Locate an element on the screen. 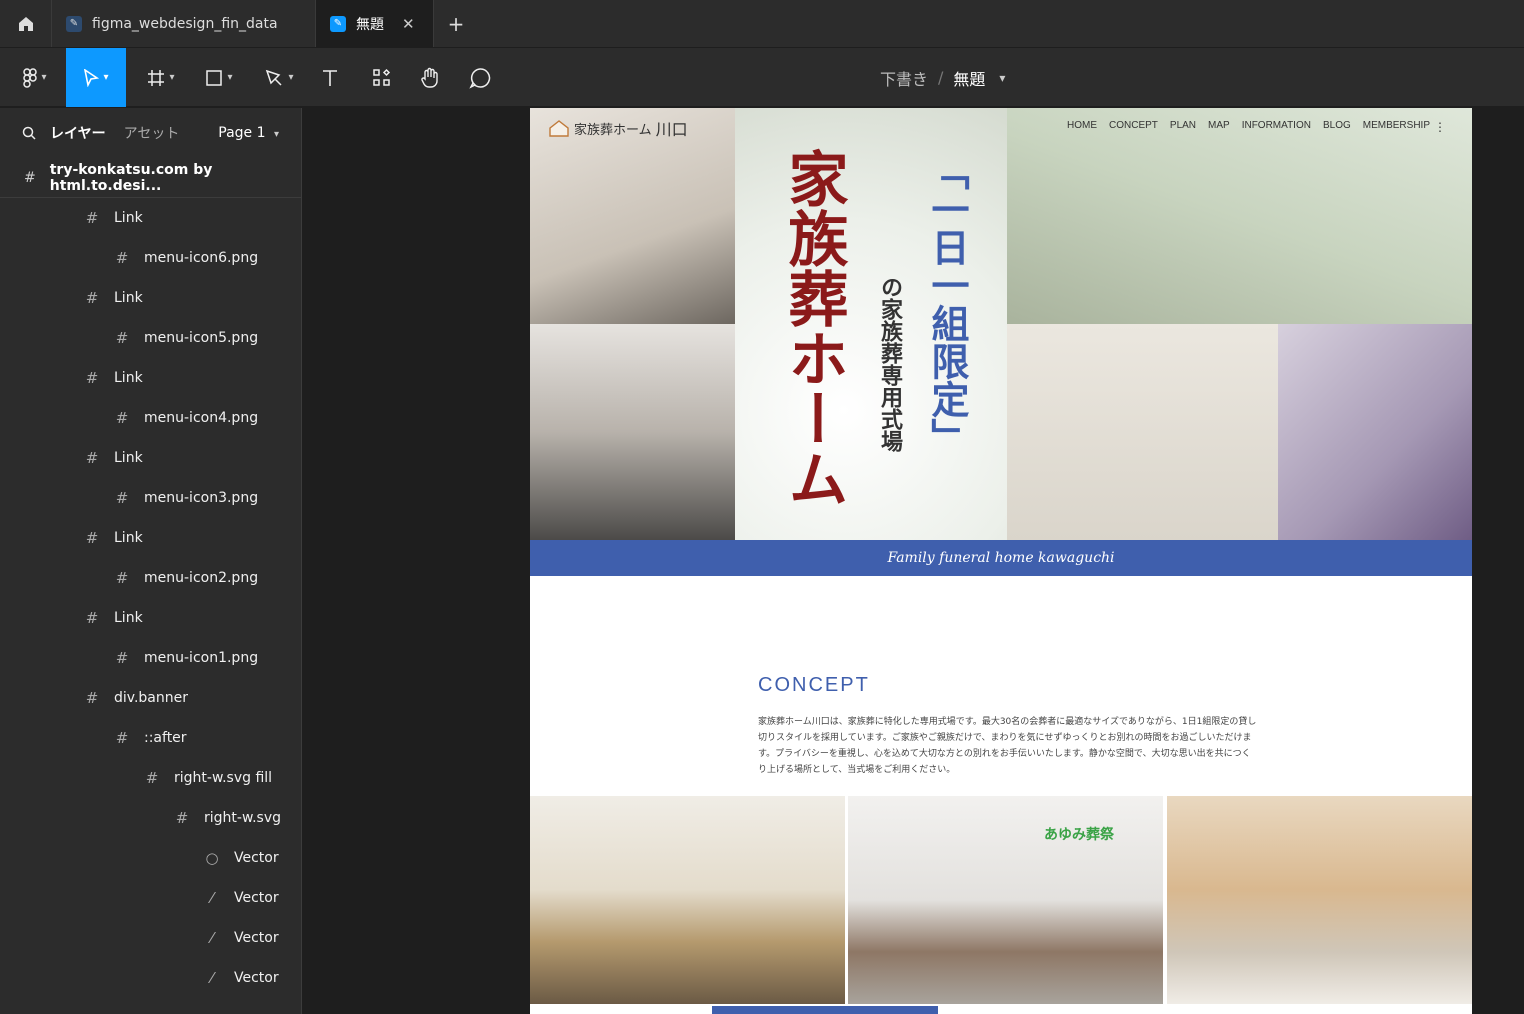 Image resolution: width=1524 pixels, height=1014 pixels. photo-row: あゆみ葬祭 is located at coordinates (1001, 901).